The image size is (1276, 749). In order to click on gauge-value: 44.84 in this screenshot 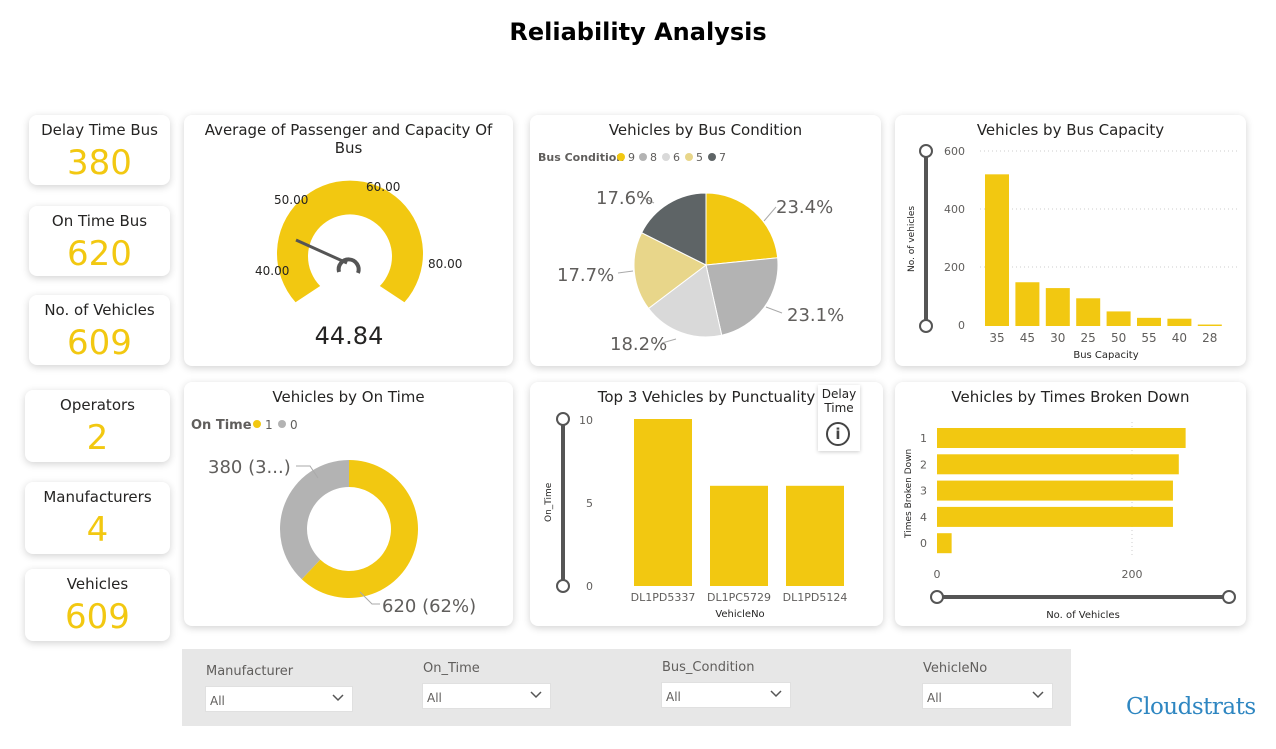, I will do `click(349, 336)`.